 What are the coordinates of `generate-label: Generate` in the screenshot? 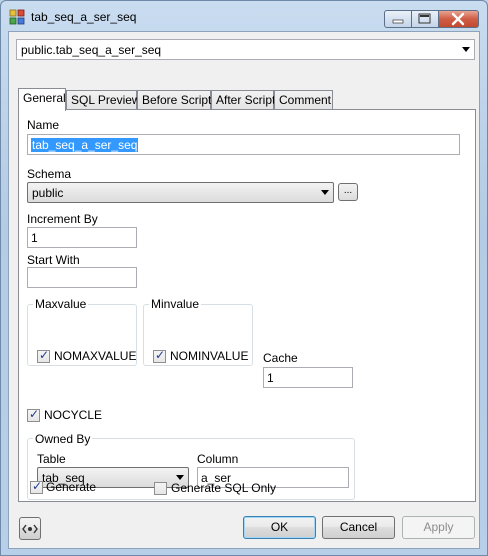 It's located at (71, 487).